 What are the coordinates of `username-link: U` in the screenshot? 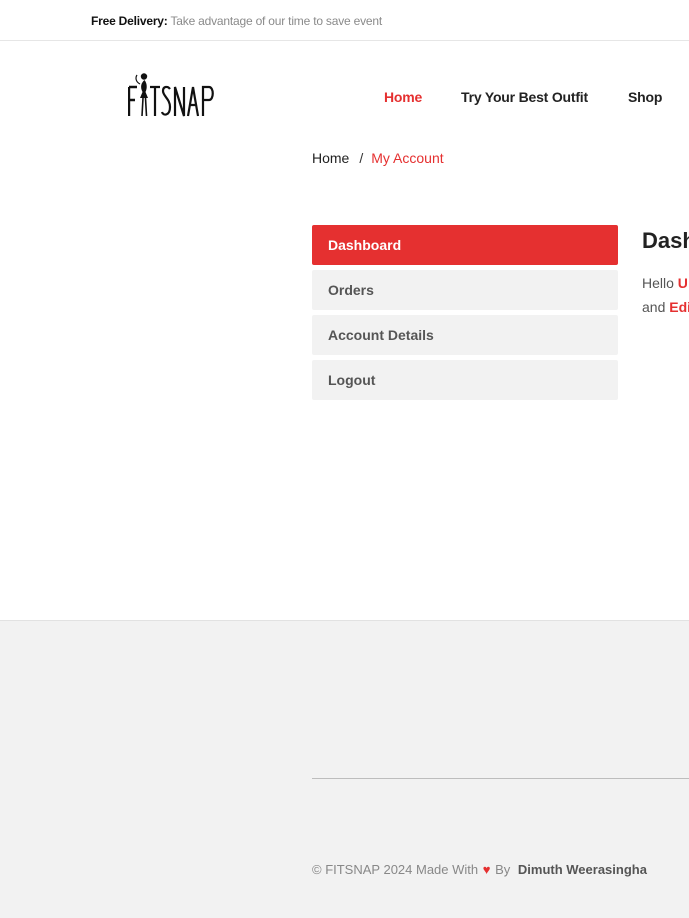 It's located at (683, 283).